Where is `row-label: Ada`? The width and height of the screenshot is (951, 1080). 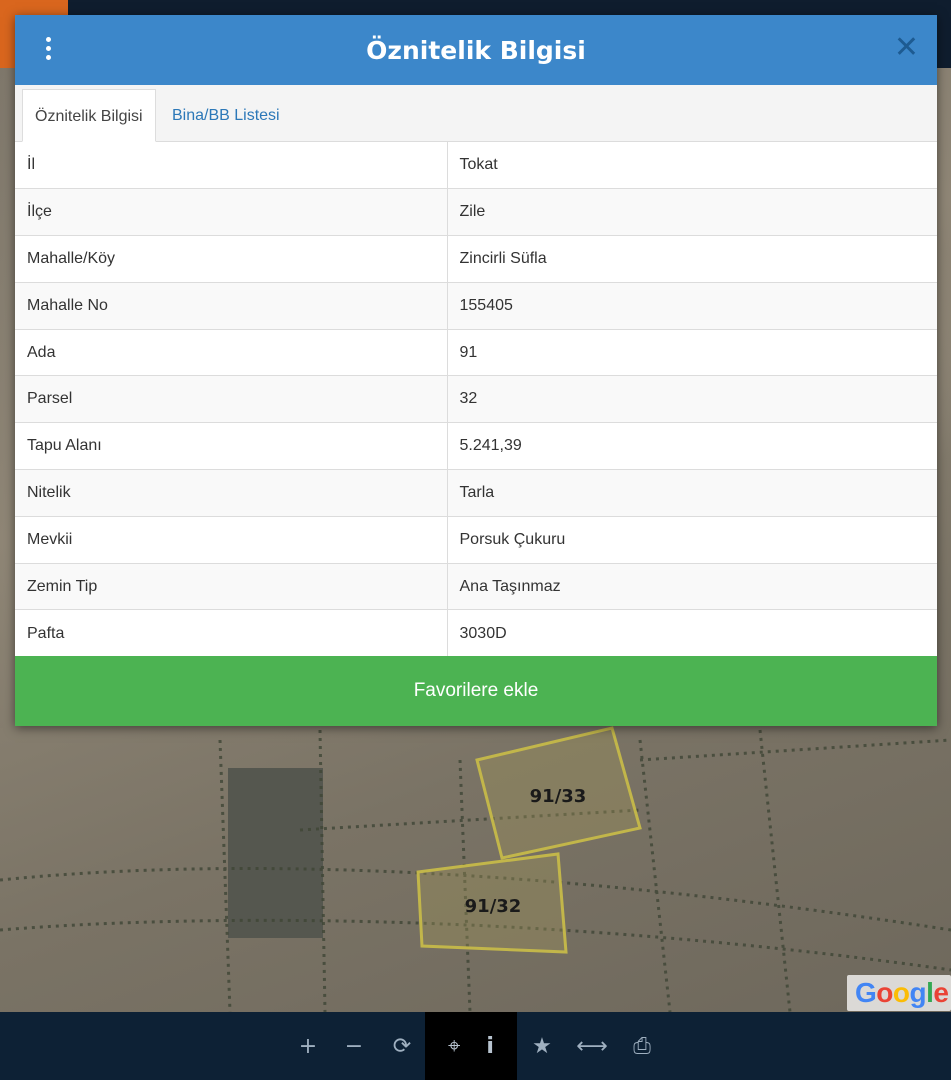 row-label: Ada is located at coordinates (231, 352).